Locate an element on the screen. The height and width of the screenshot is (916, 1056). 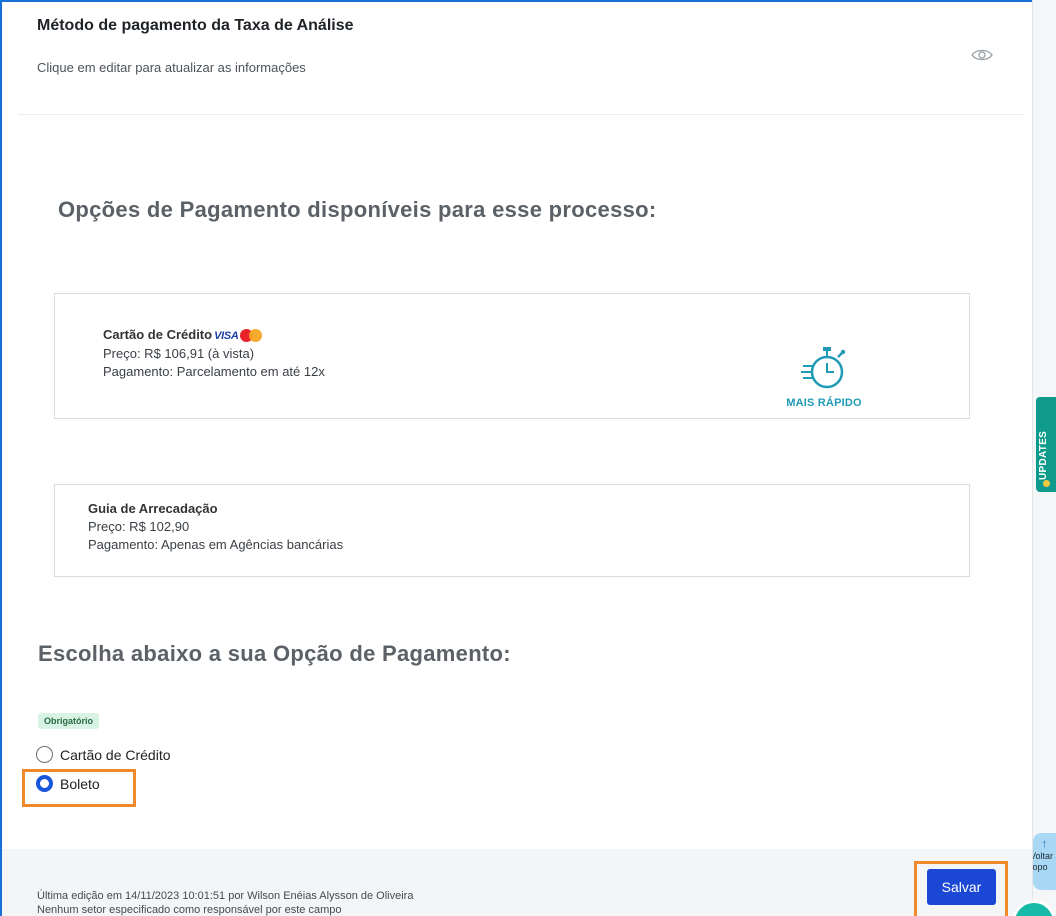
updates-label: UPDATES is located at coordinates (1043, 455).